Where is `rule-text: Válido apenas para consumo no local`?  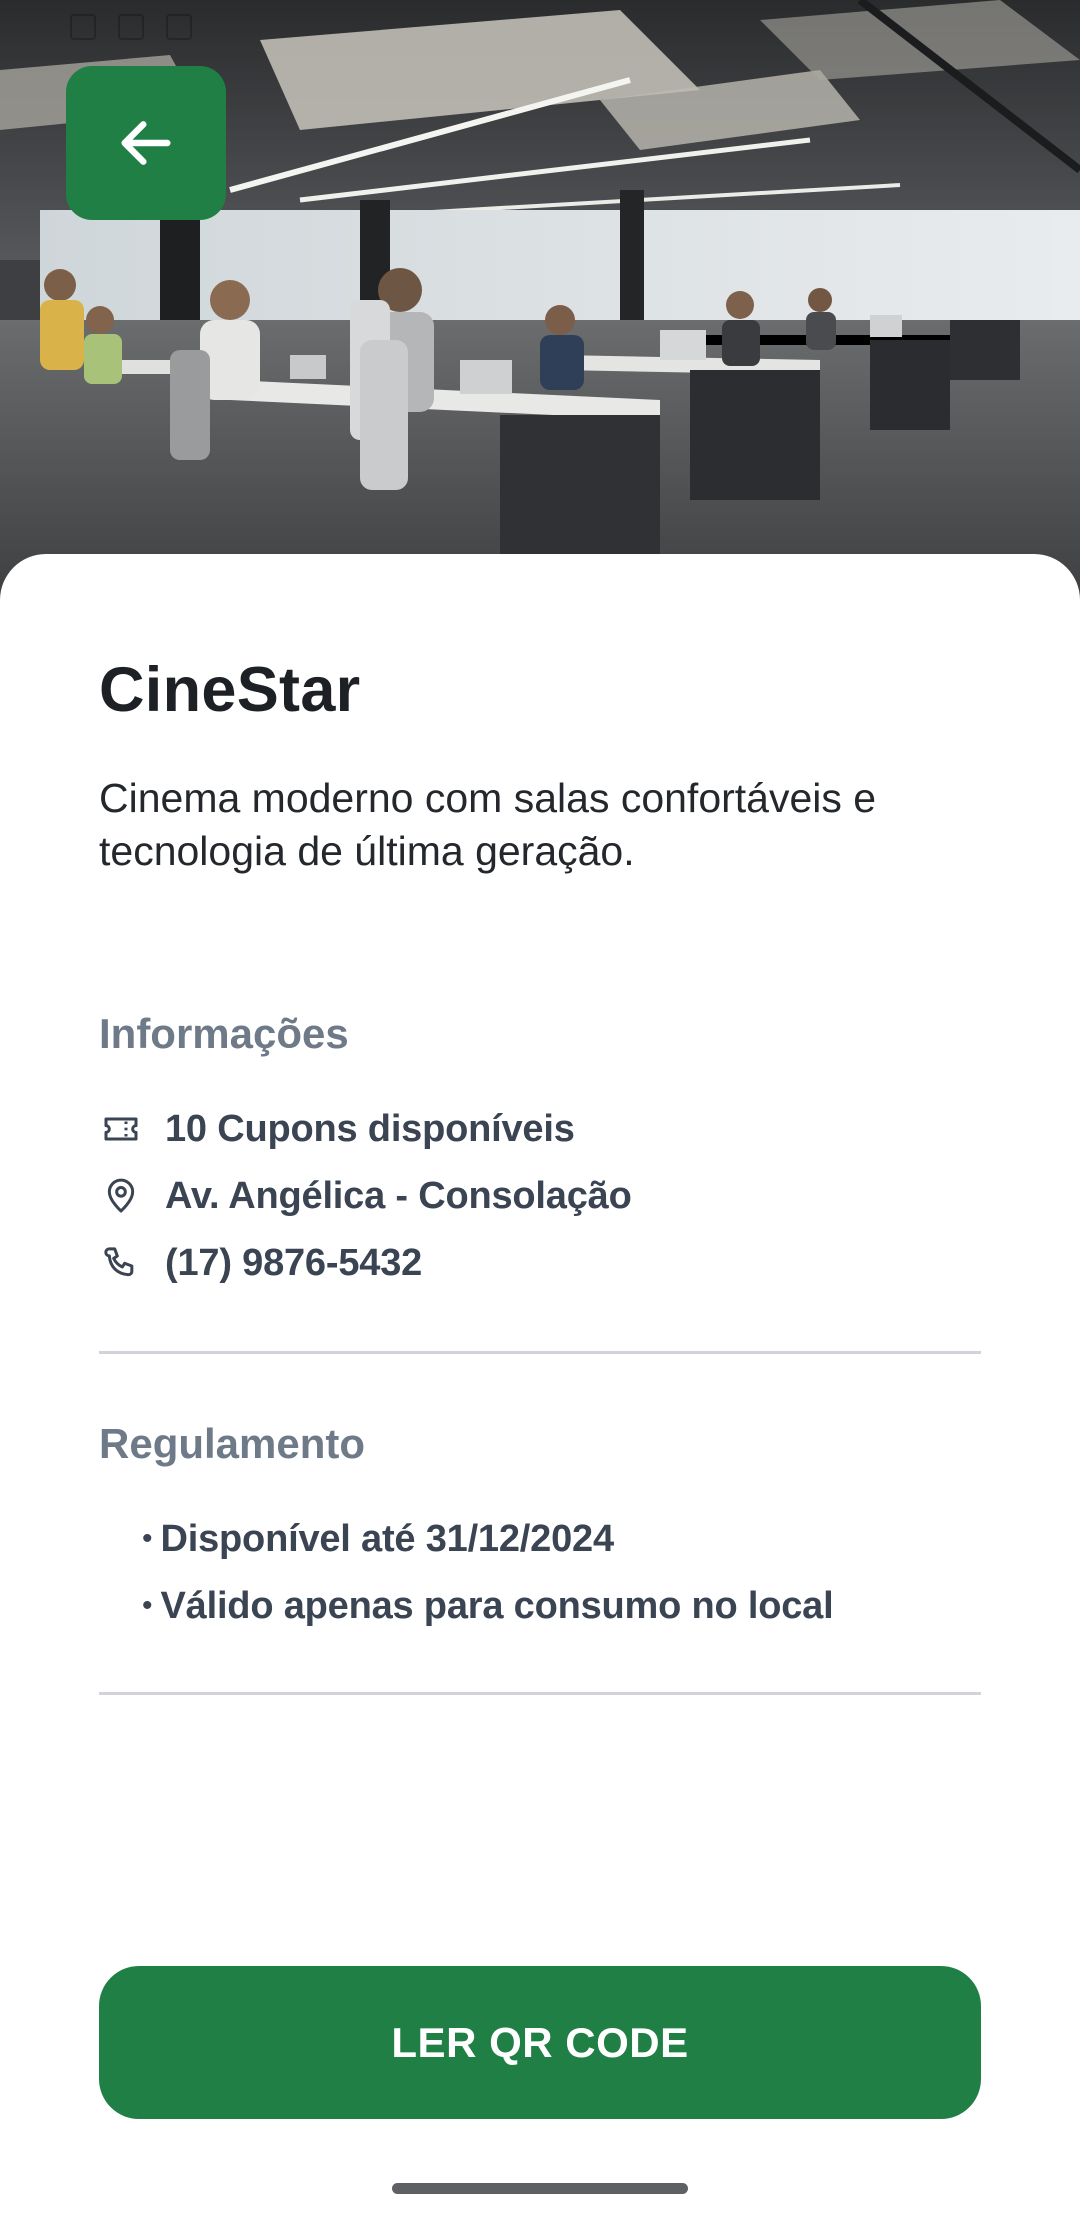
rule-text: Válido apenas para consumo no local is located at coordinates (497, 1605).